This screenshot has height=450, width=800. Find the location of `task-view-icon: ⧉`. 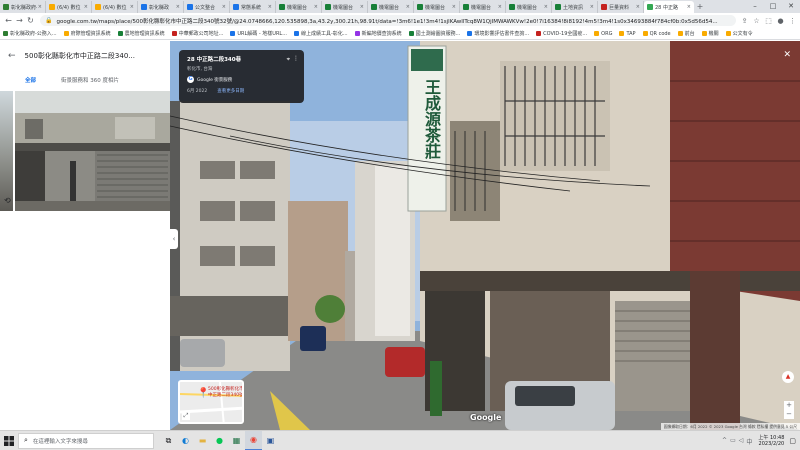

task-view-icon: ⧉ is located at coordinates (168, 440).